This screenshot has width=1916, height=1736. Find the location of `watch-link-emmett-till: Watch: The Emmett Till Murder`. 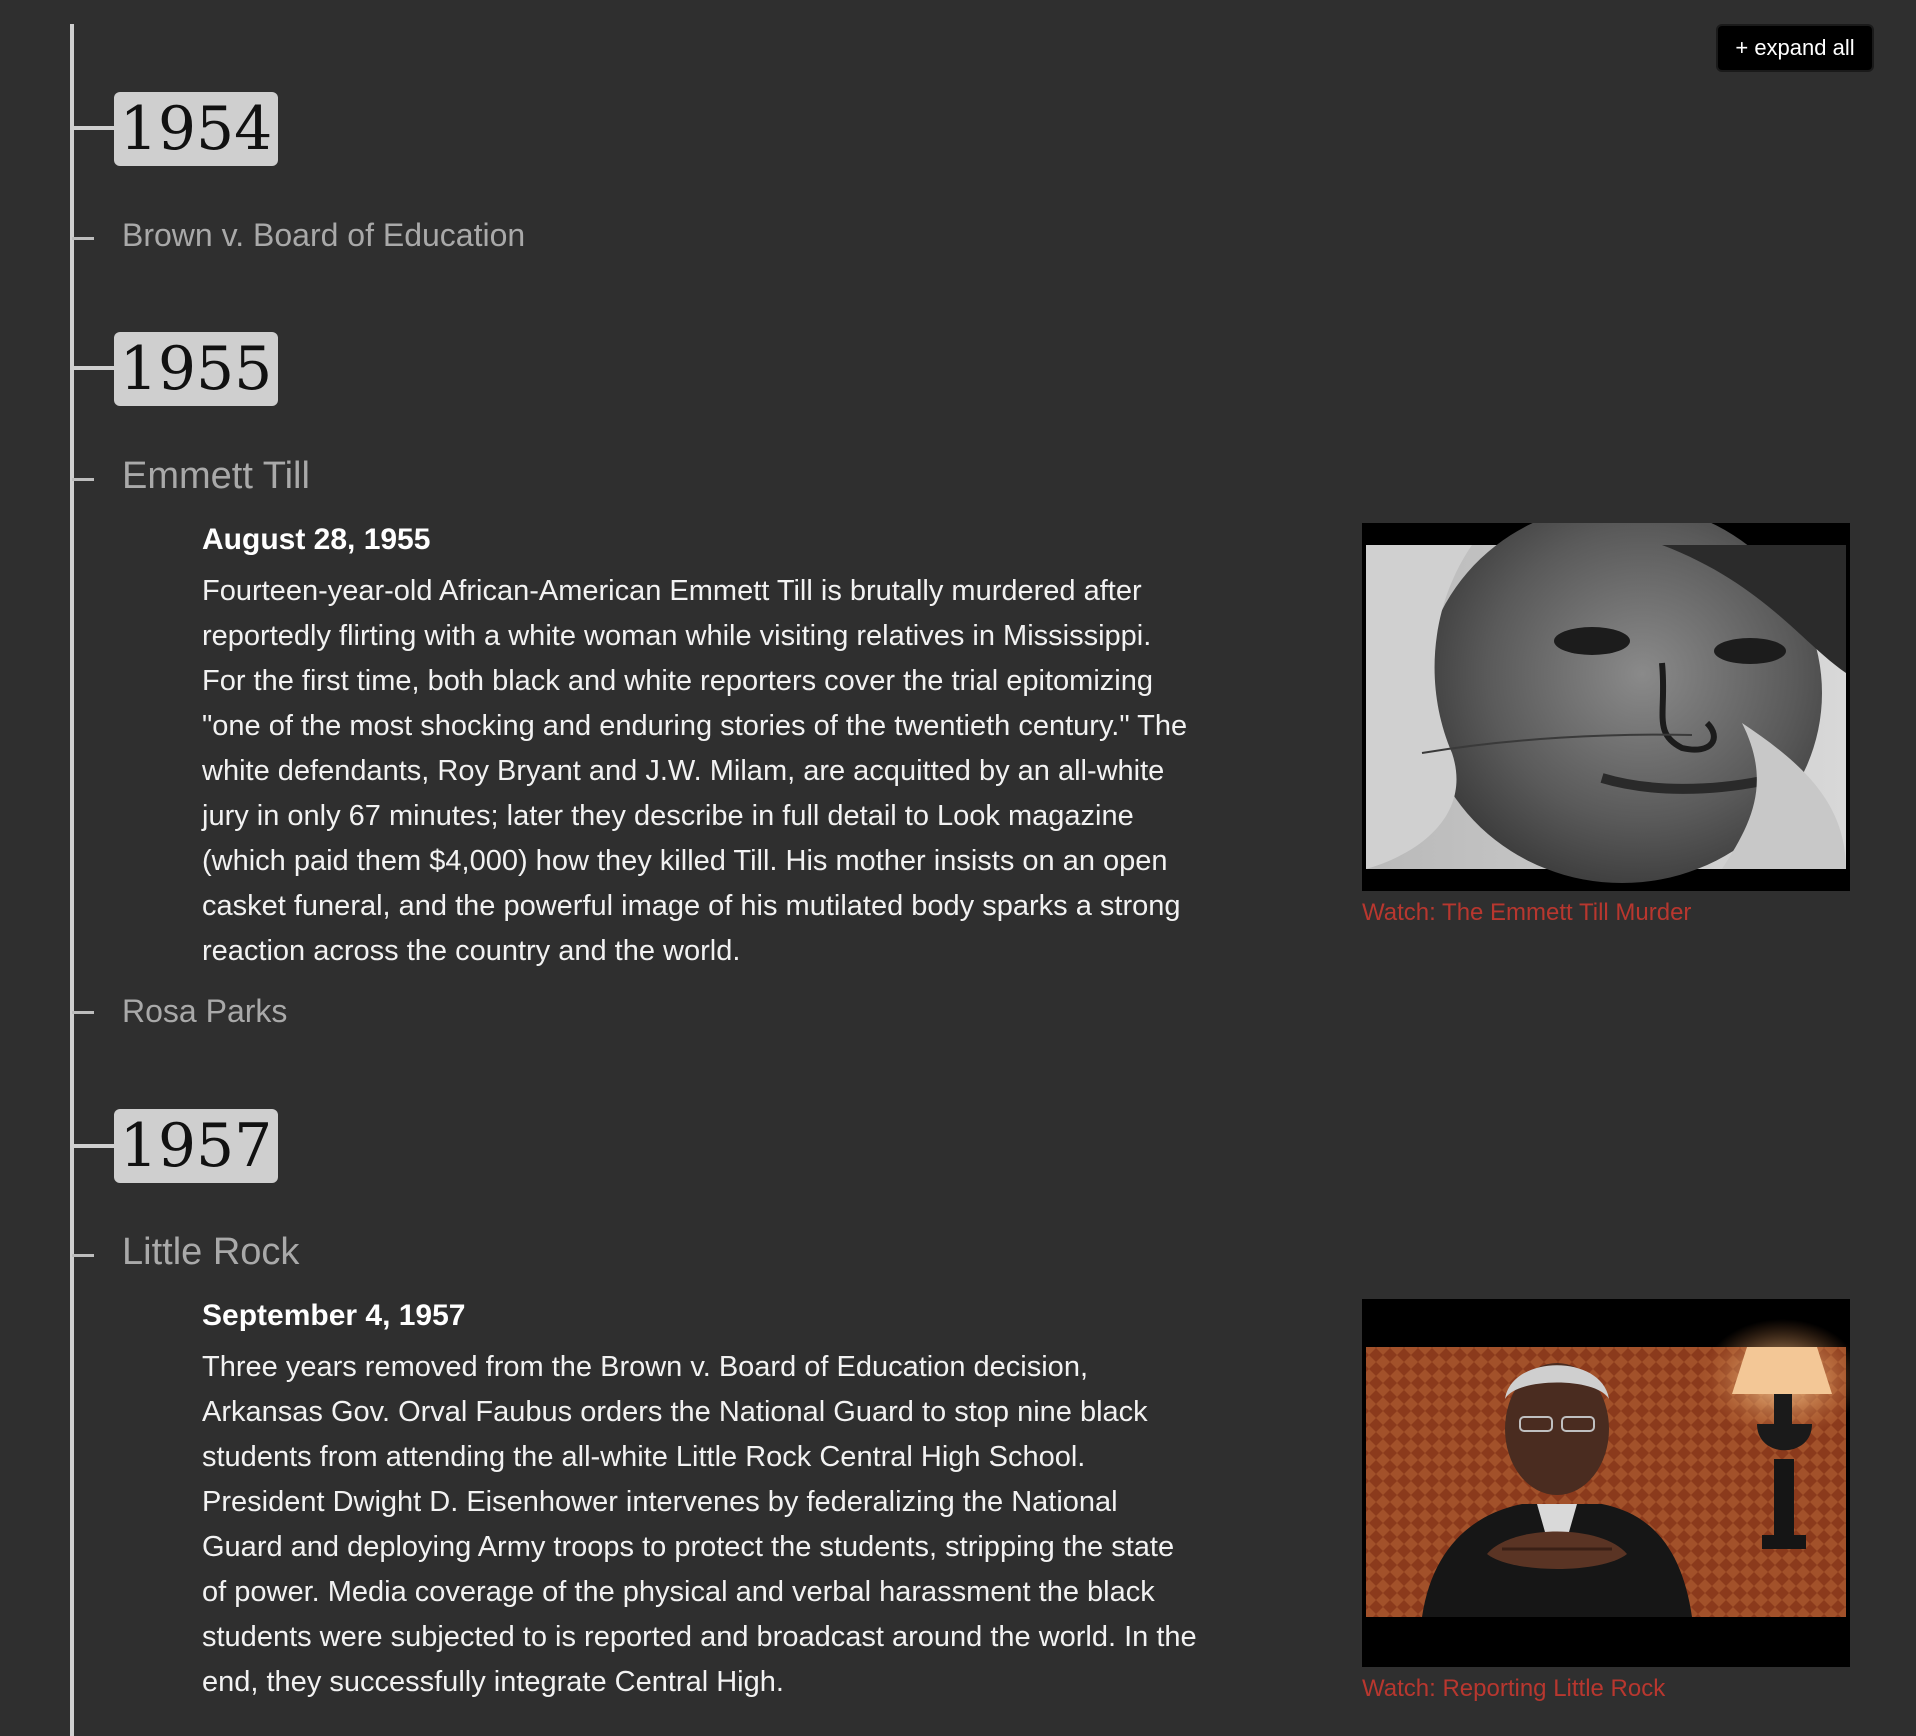

watch-link-emmett-till: Watch: The Emmett Till Murder is located at coordinates (1526, 913).